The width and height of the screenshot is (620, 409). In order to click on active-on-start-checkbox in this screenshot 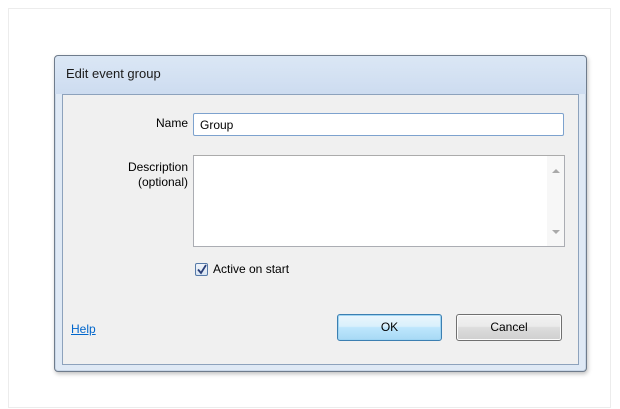, I will do `click(201, 269)`.